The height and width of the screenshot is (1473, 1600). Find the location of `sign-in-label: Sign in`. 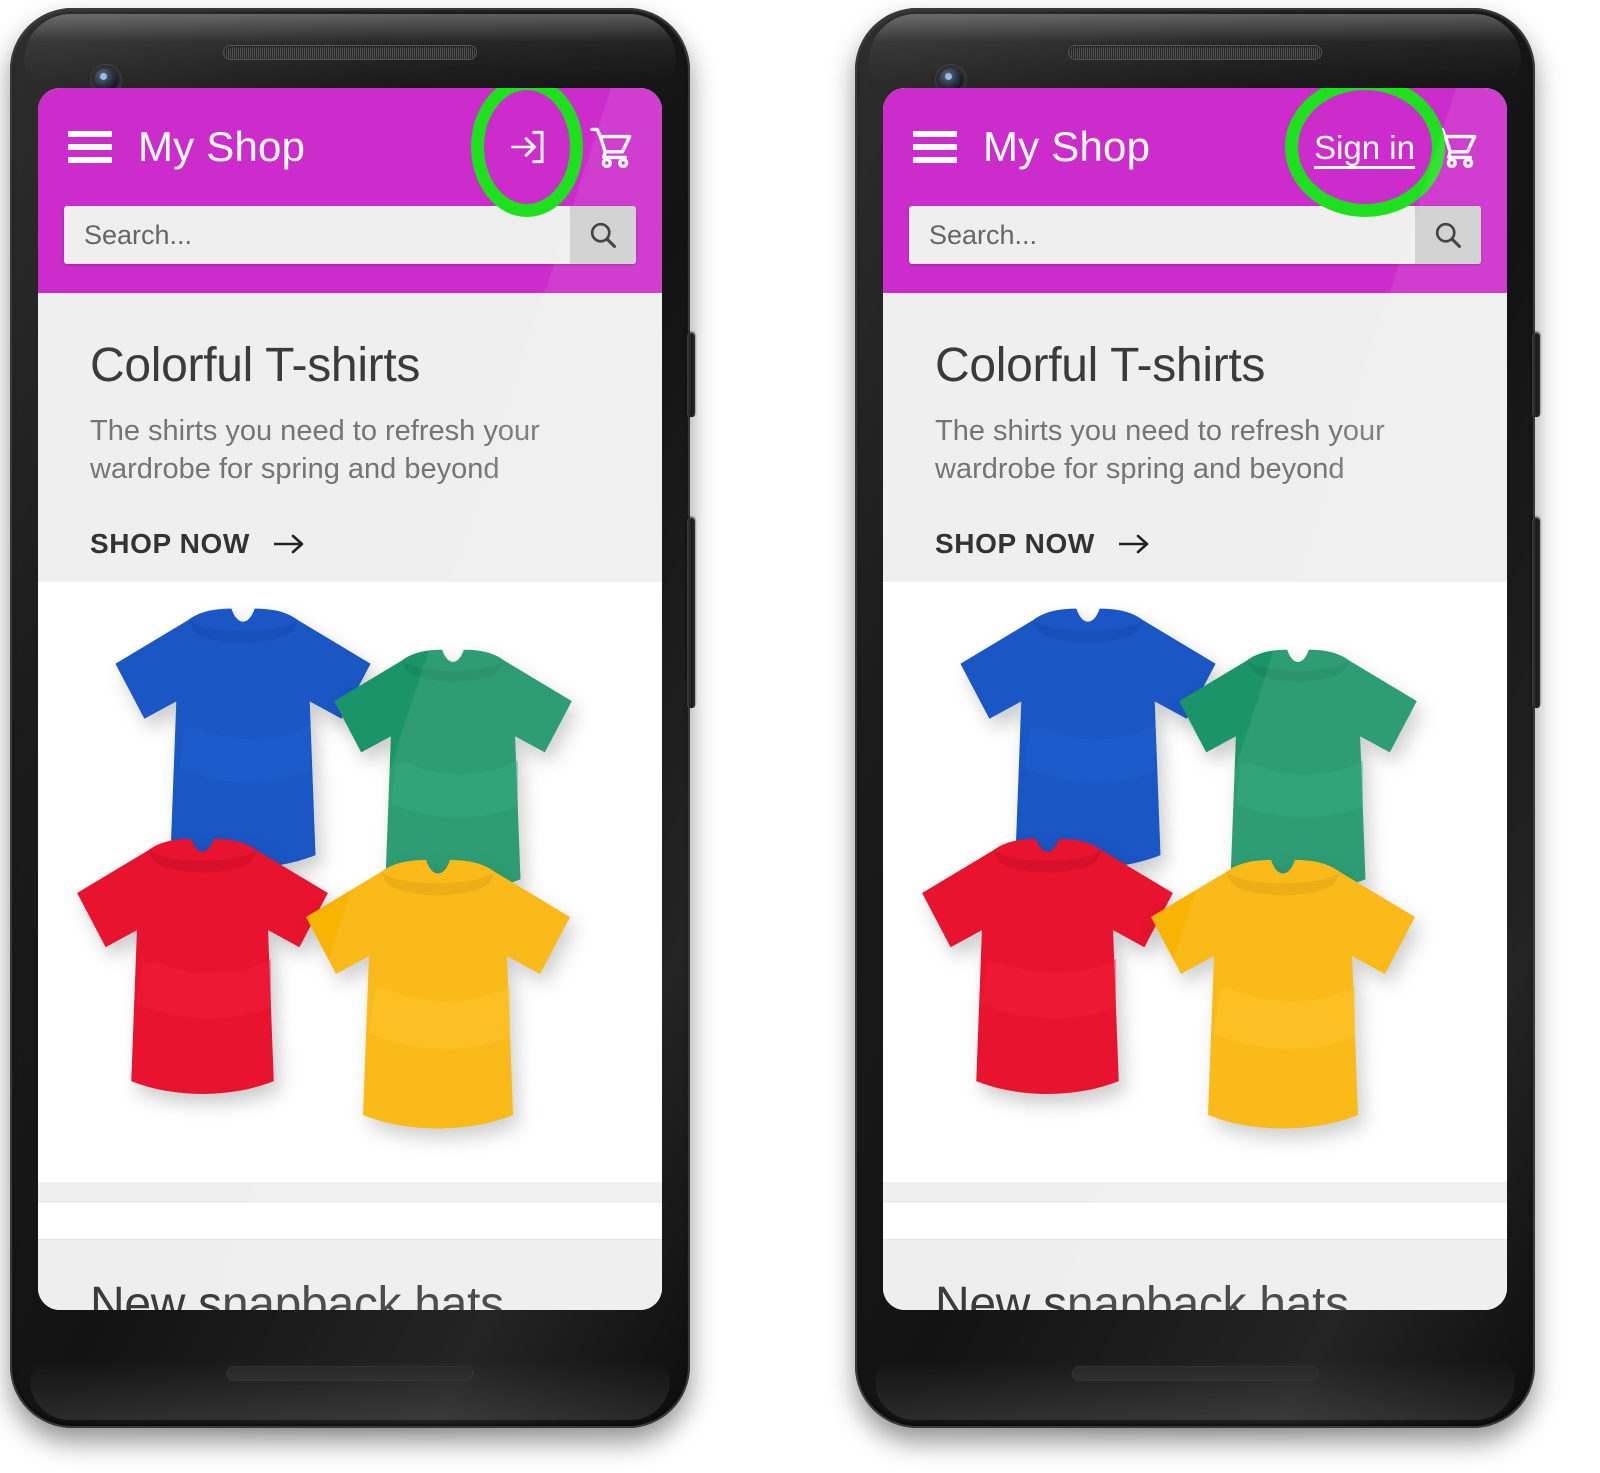

sign-in-label: Sign in is located at coordinates (1364, 147).